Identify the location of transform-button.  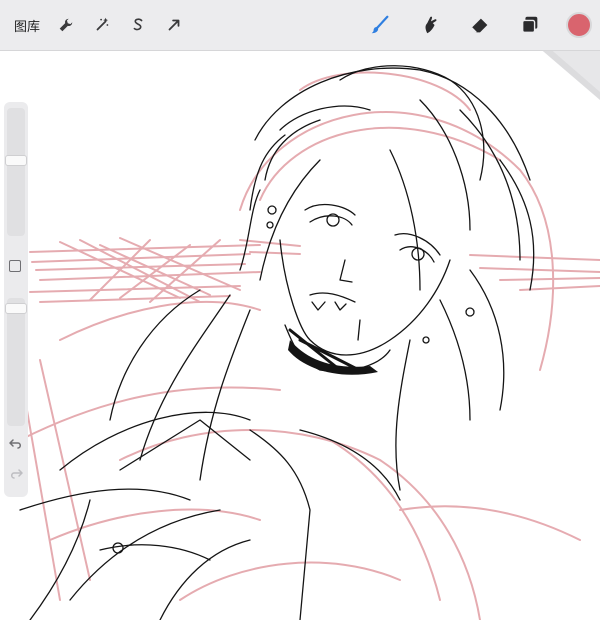
(174, 25).